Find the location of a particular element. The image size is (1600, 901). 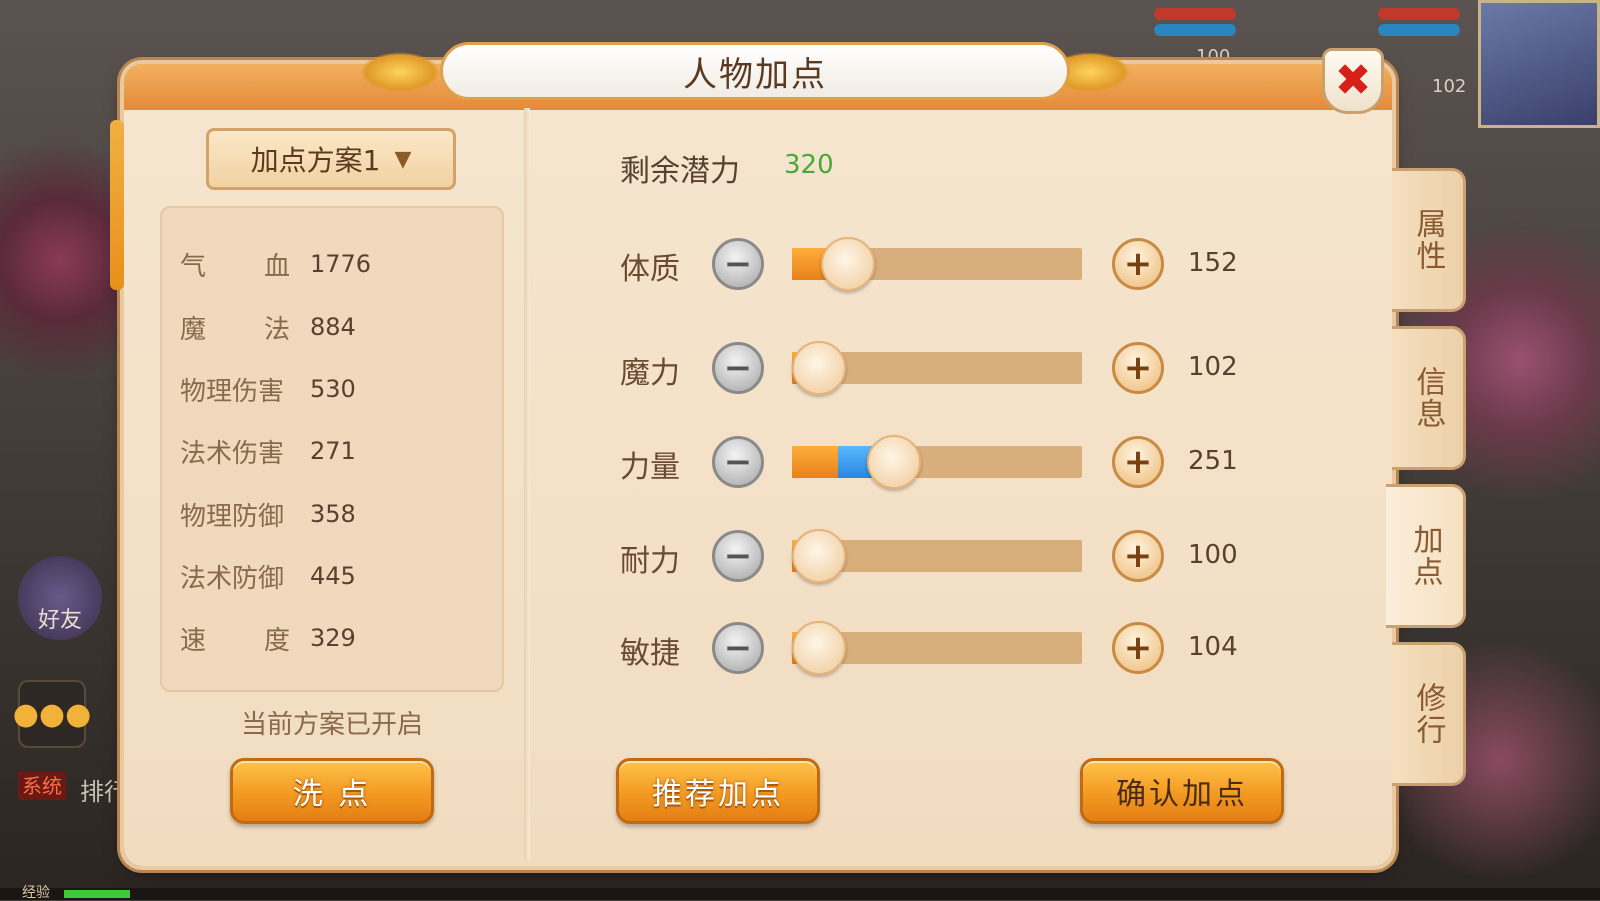

attribute-row-endurance: 耐力 − + 100 is located at coordinates (940, 558).